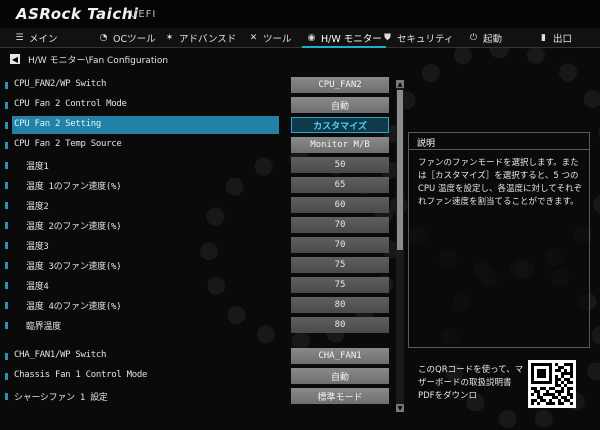 The height and width of the screenshot is (430, 600). I want to click on setting-label: 温度 4のファン速度(%), so click(74, 307).